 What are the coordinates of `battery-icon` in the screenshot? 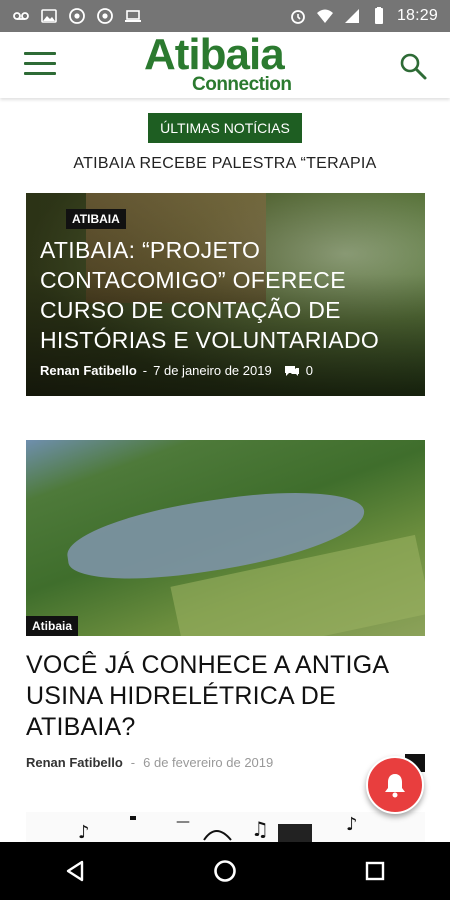 It's located at (379, 16).